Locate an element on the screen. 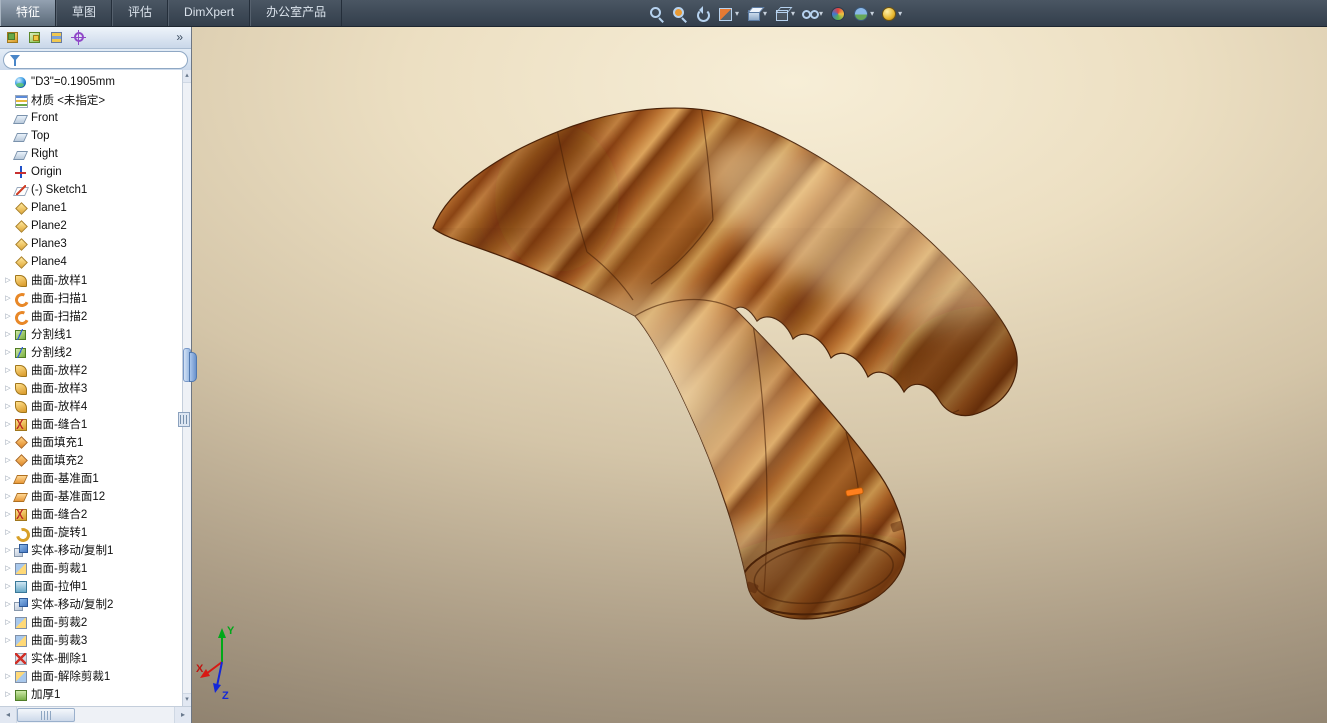  scroll-down-arrow-icon: ▾ is located at coordinates (187, 699).